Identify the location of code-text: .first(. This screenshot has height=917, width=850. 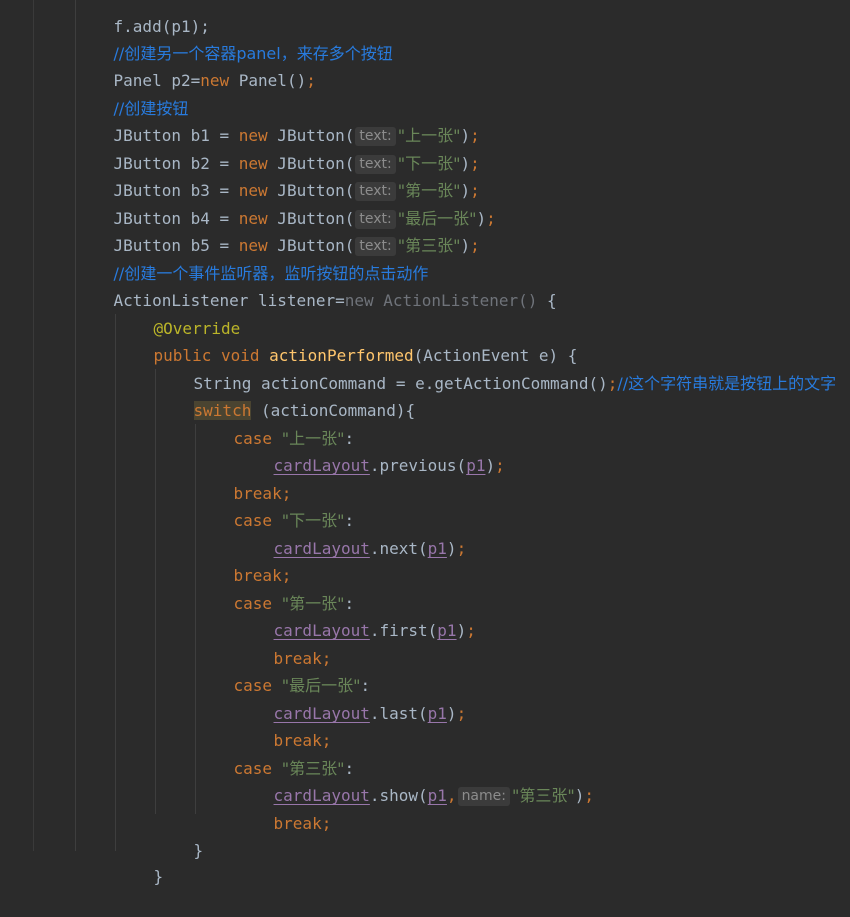
(403, 630).